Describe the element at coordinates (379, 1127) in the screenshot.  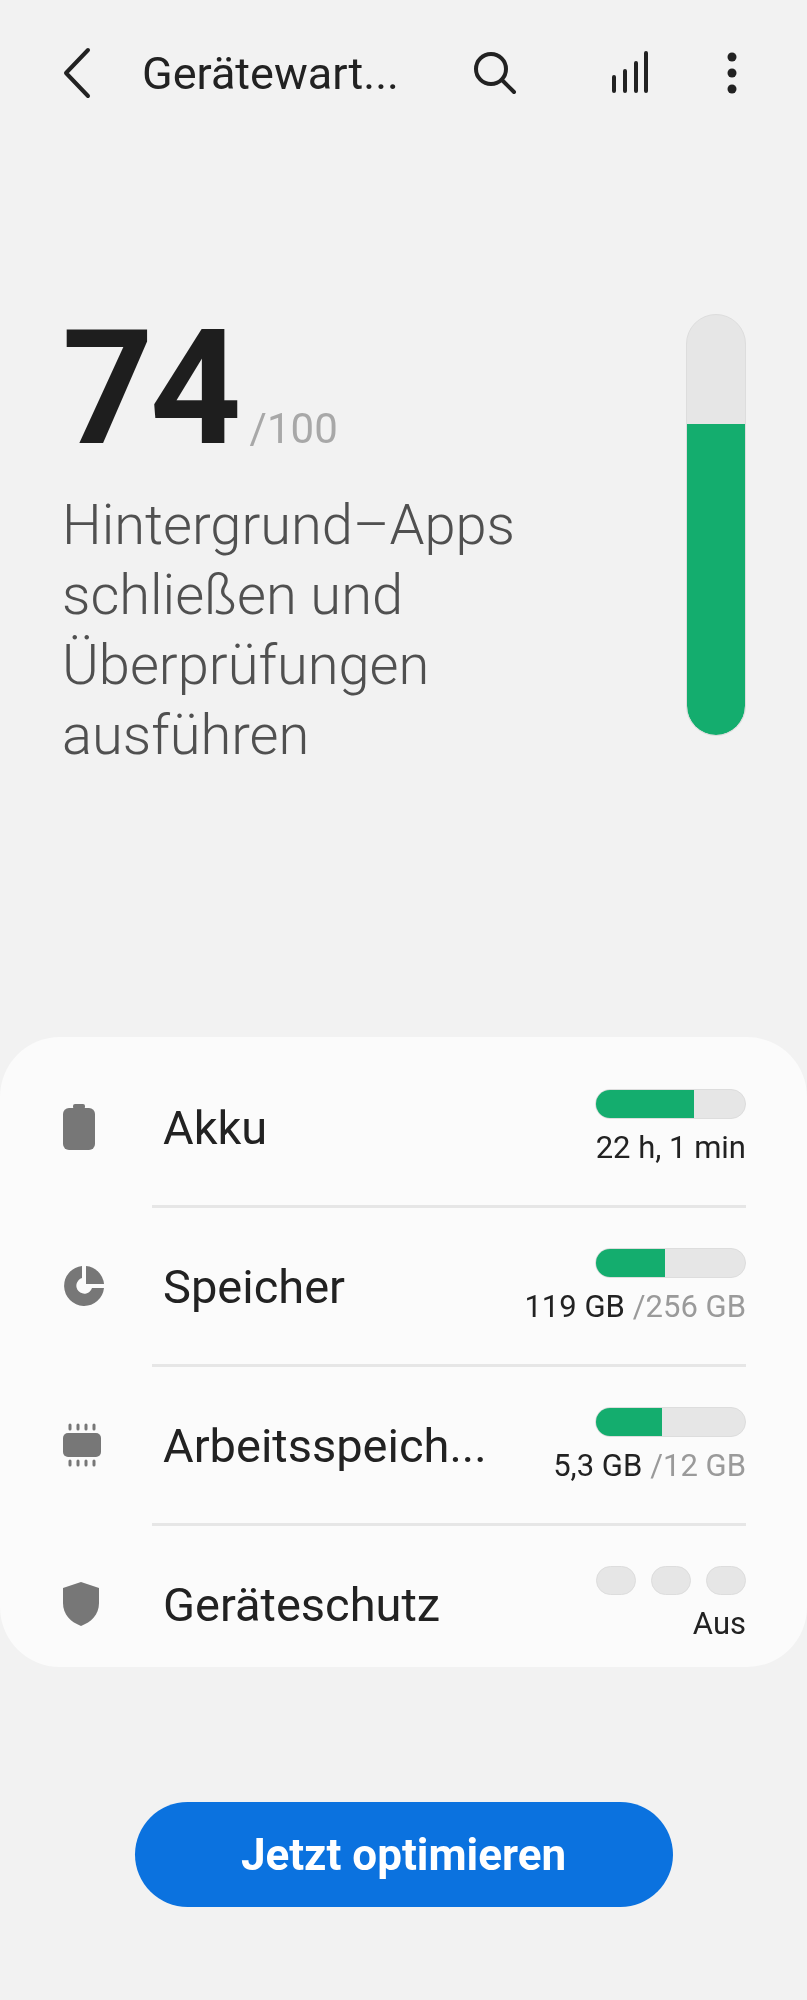
I see `item-label: Akku` at that location.